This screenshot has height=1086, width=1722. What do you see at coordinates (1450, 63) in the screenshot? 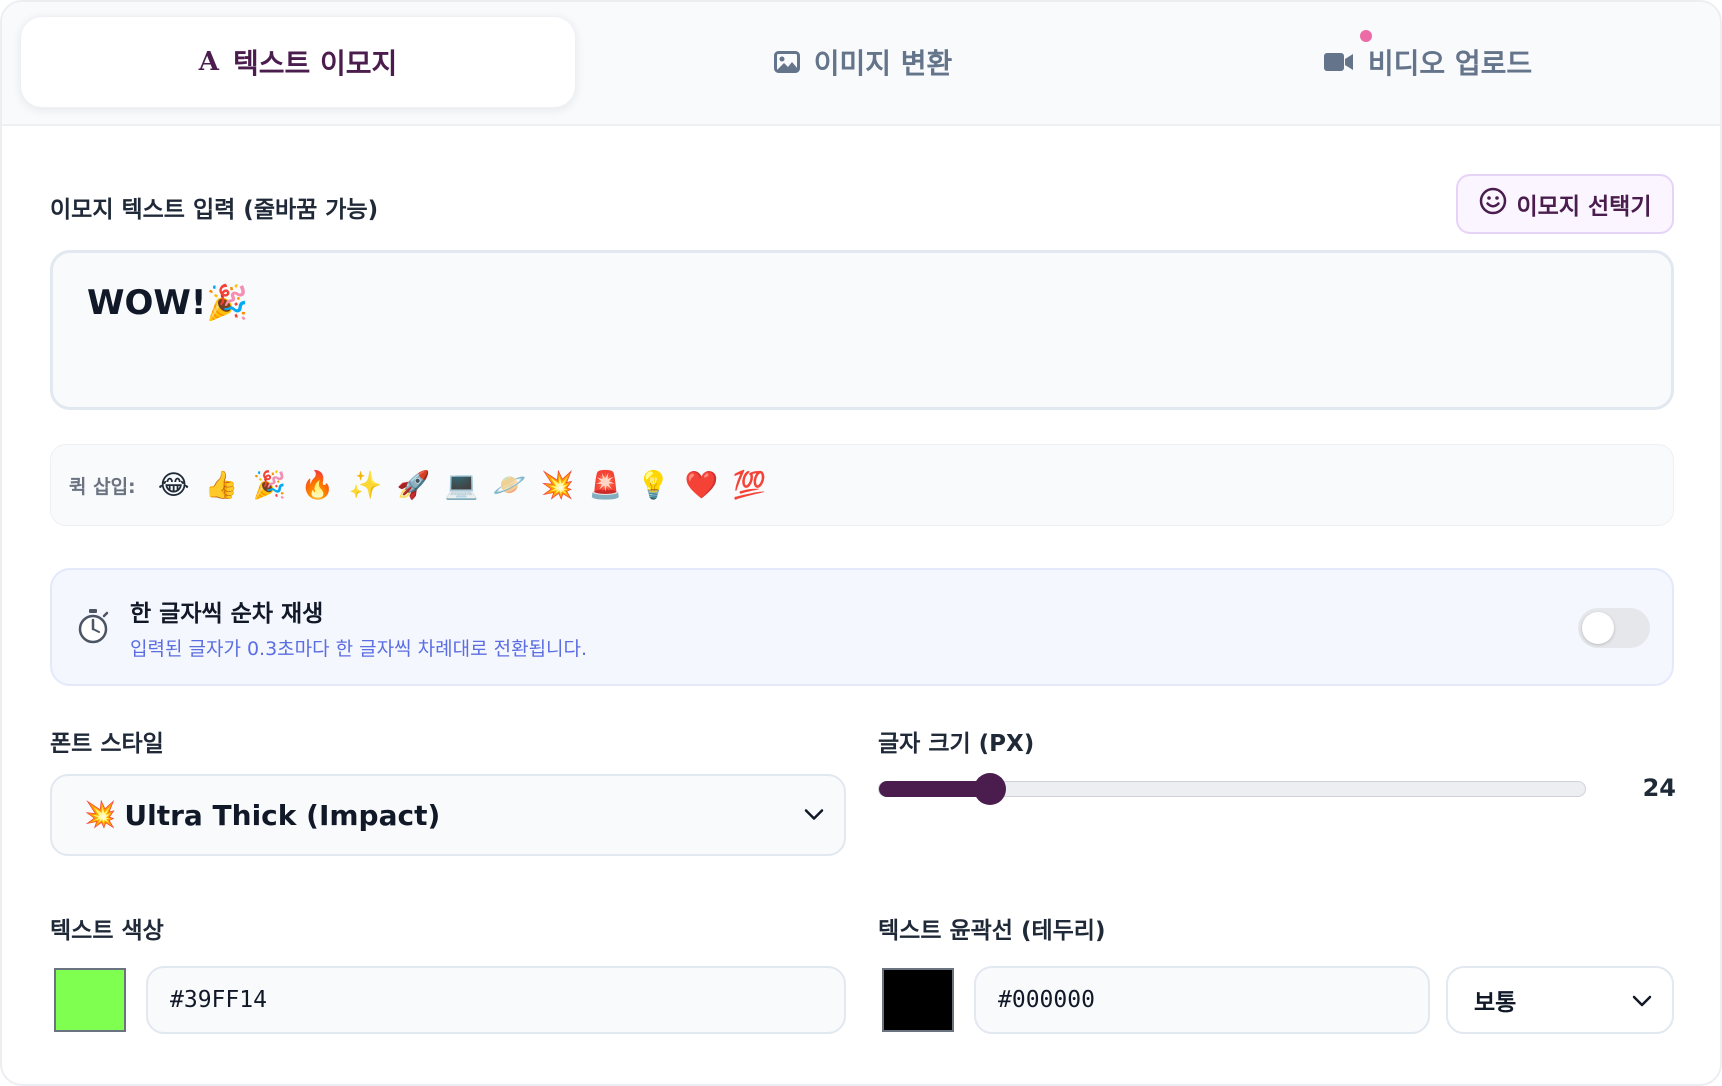
I see `tab-label: 비디오 업로드` at bounding box center [1450, 63].